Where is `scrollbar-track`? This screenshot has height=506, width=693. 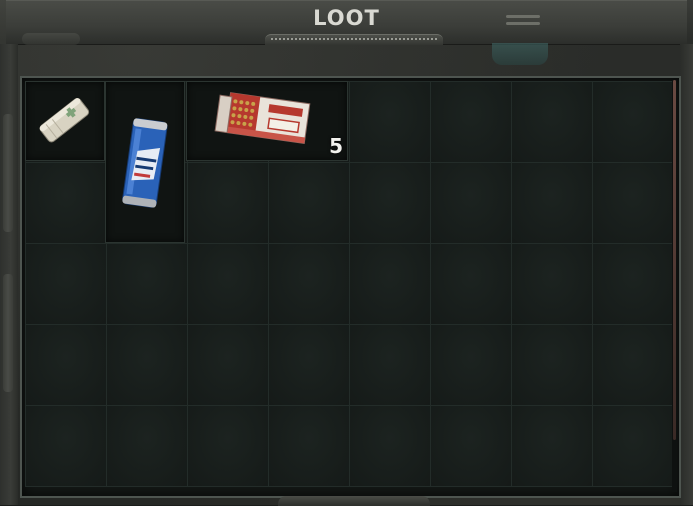
scrollbar-track is located at coordinates (674, 286).